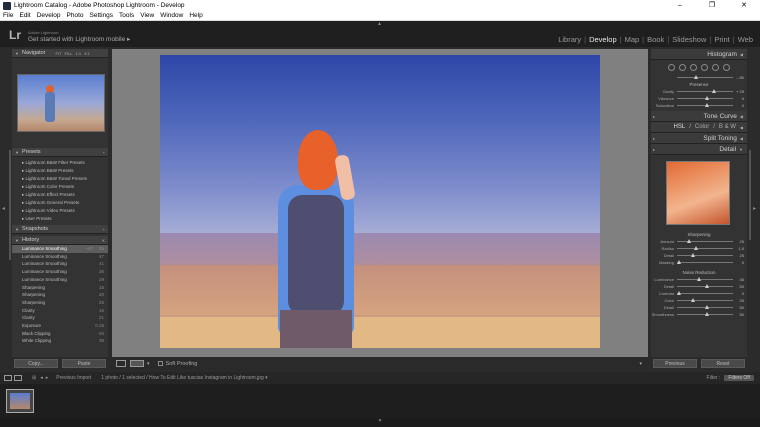  Describe the element at coordinates (739, 378) in the screenshot. I see `filter-dropdown: Filters Off` at that location.